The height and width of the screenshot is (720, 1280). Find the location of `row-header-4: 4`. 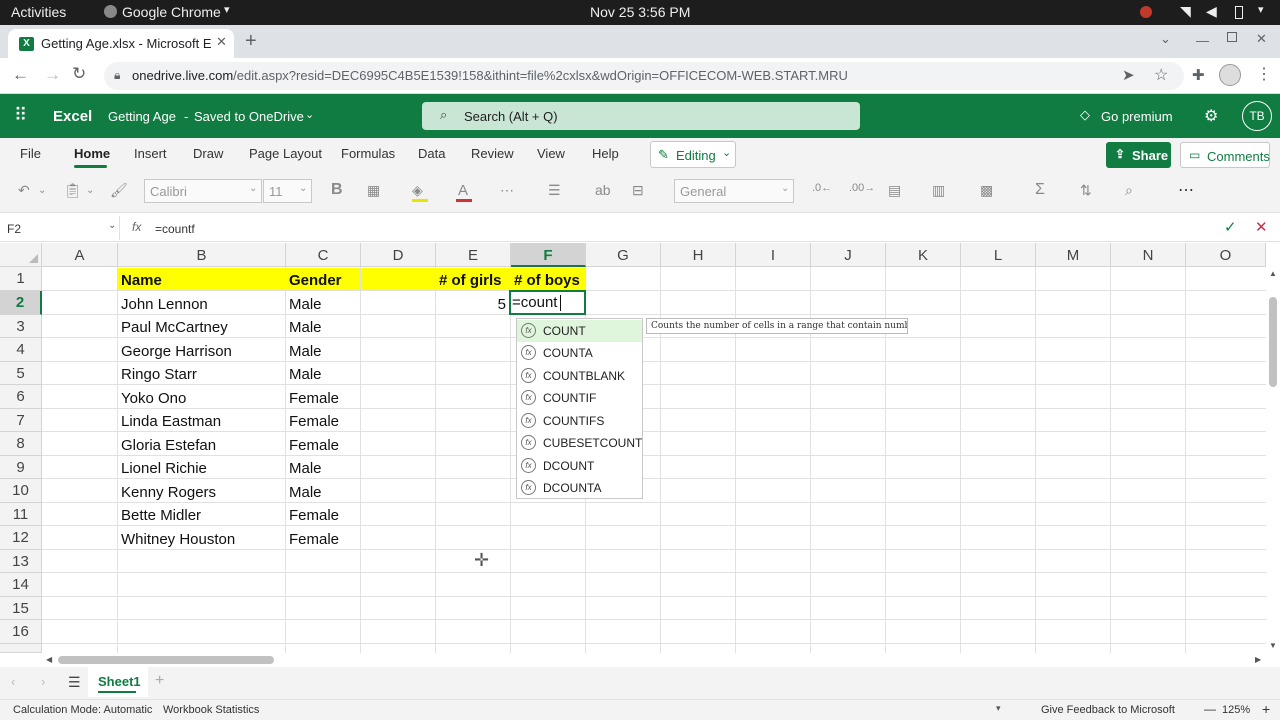

row-header-4: 4 is located at coordinates (21, 350).